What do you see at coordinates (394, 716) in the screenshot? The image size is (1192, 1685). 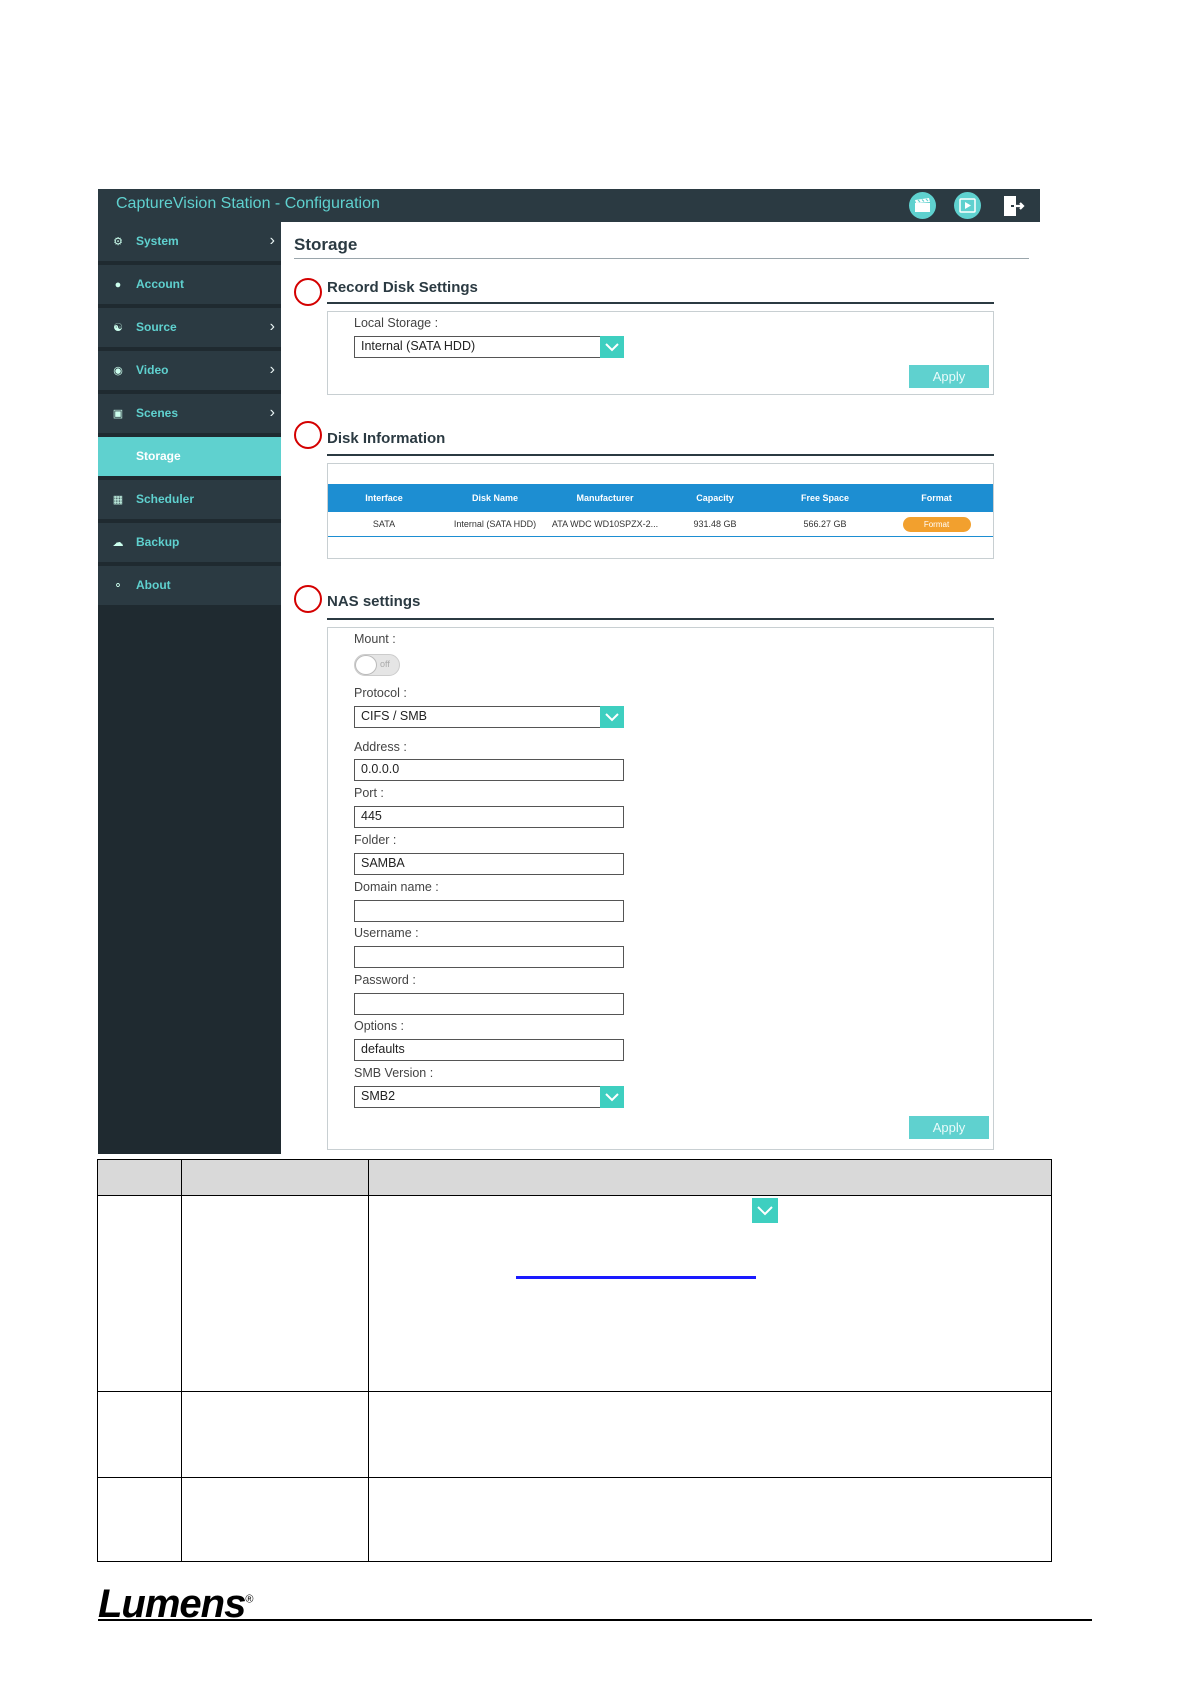 I see `protocol-value: CIFS / SMB` at bounding box center [394, 716].